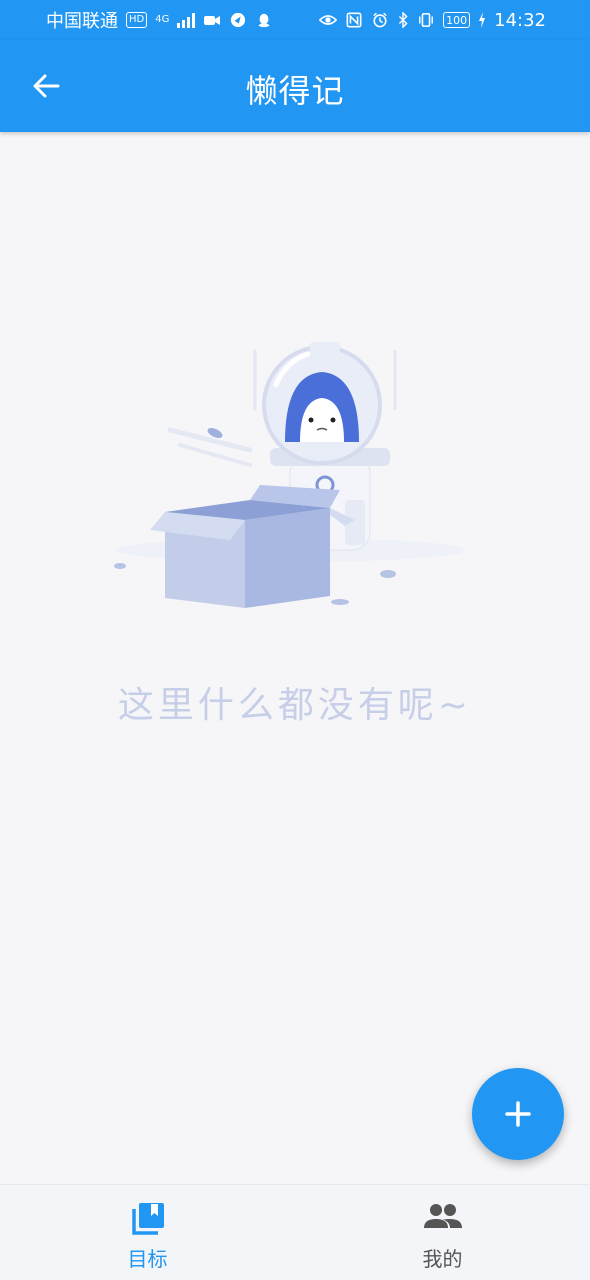 The image size is (590, 1280). I want to click on status-left: 中国联通 HD 4G, so click(159, 20).